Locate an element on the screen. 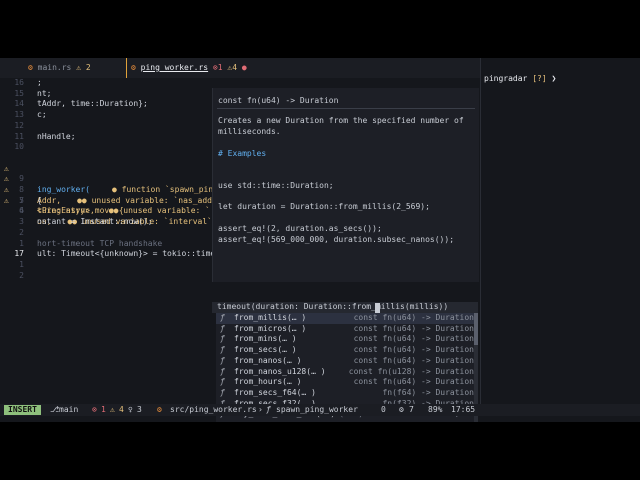  code-line: c; is located at coordinates (42, 115).